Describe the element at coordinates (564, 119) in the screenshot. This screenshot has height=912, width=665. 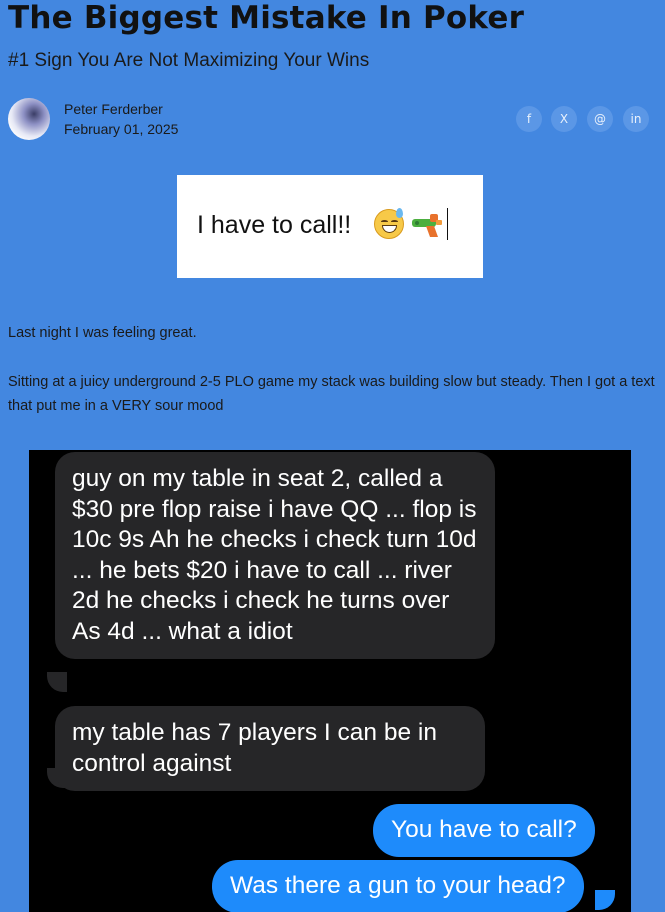
I see `x-share-icon: X` at that location.